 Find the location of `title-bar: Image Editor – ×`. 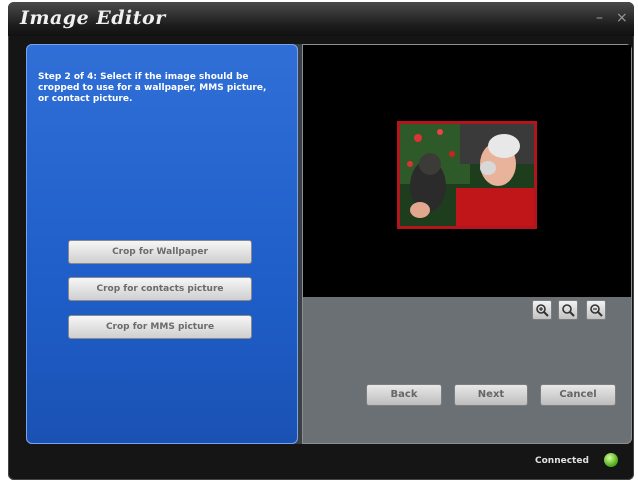

title-bar: Image Editor – × is located at coordinates (321, 19).